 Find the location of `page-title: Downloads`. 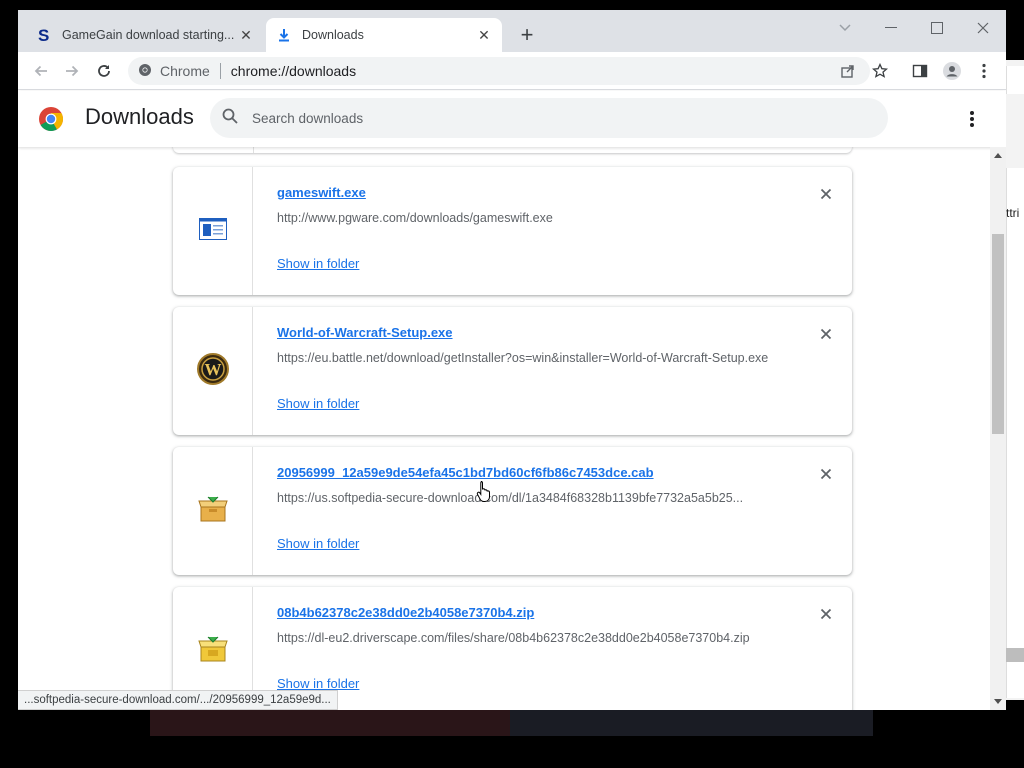

page-title: Downloads is located at coordinates (139, 116).